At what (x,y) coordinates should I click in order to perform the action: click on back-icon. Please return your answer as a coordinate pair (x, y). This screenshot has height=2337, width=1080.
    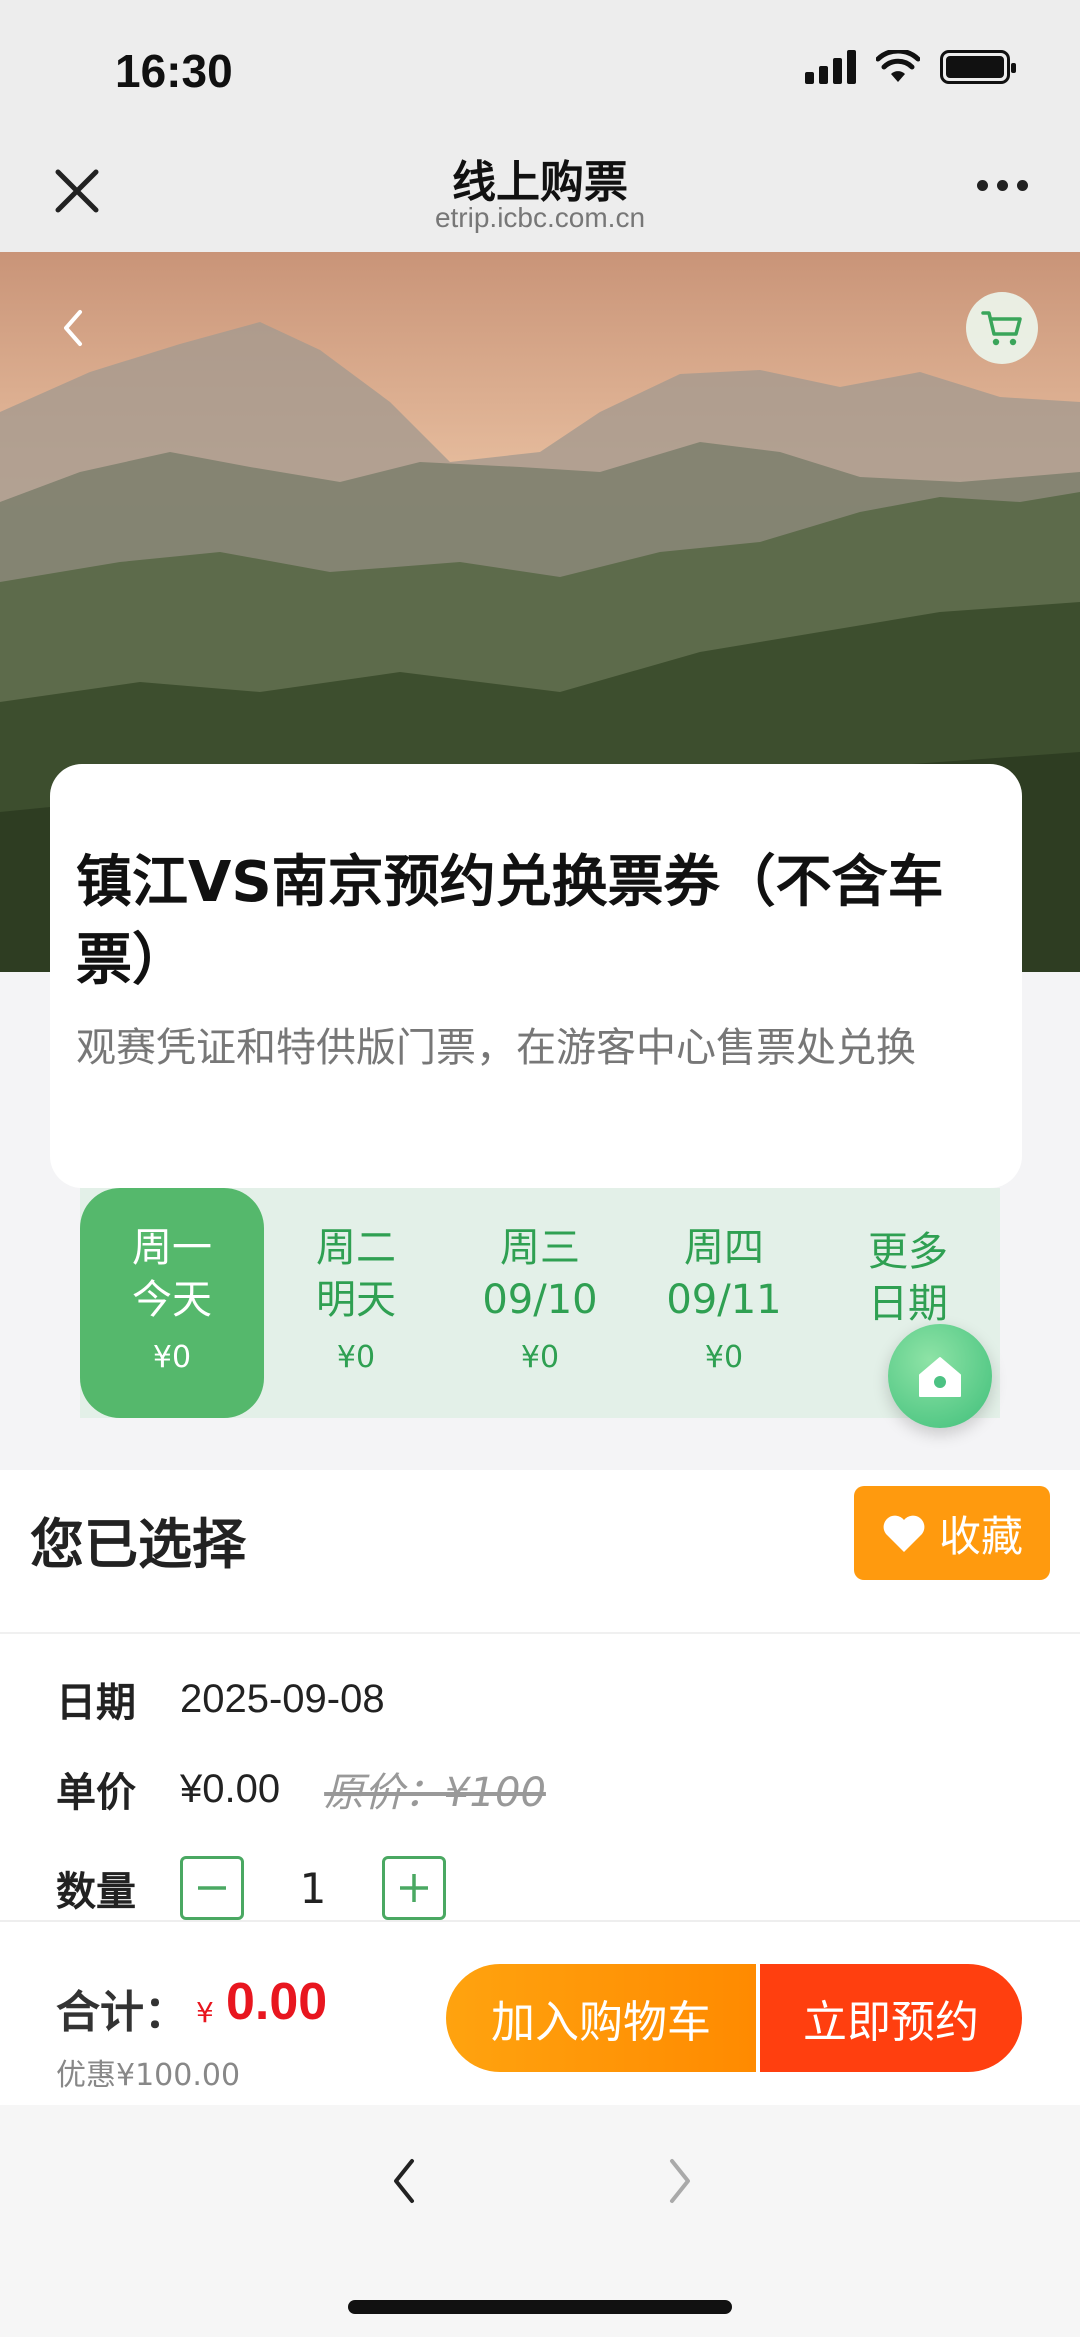
    Looking at the image, I should click on (73, 328).